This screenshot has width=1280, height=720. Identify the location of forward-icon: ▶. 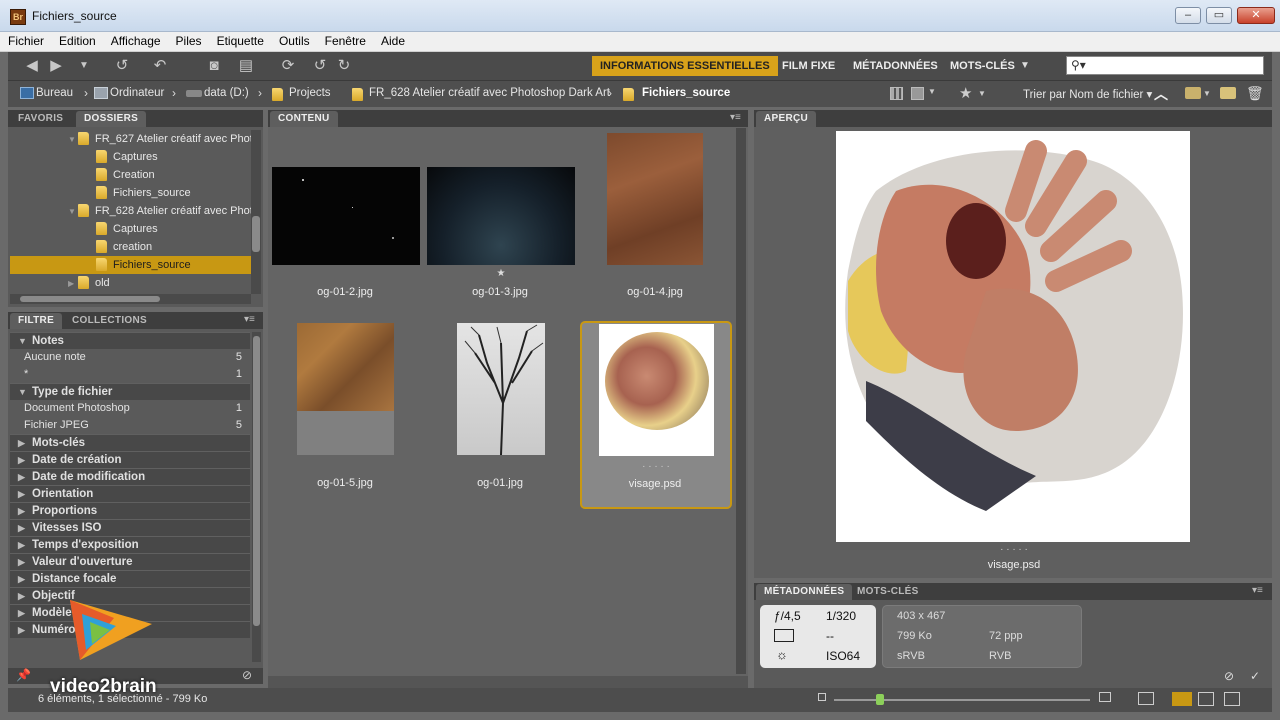
(56, 66).